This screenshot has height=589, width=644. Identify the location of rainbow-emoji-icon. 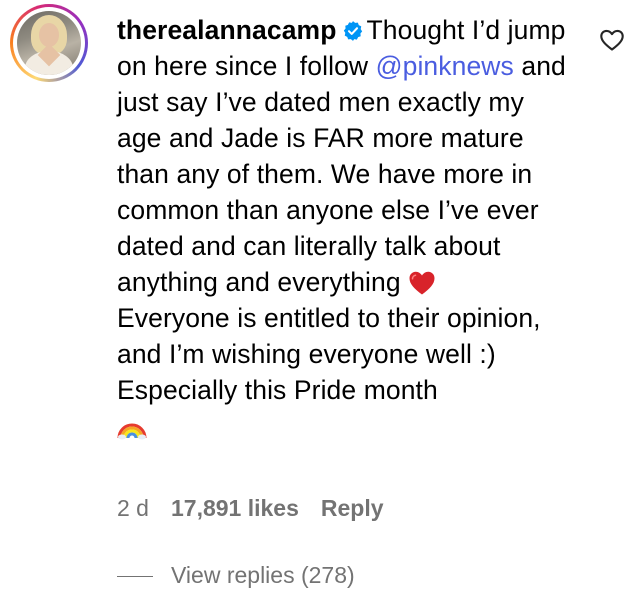
(132, 431).